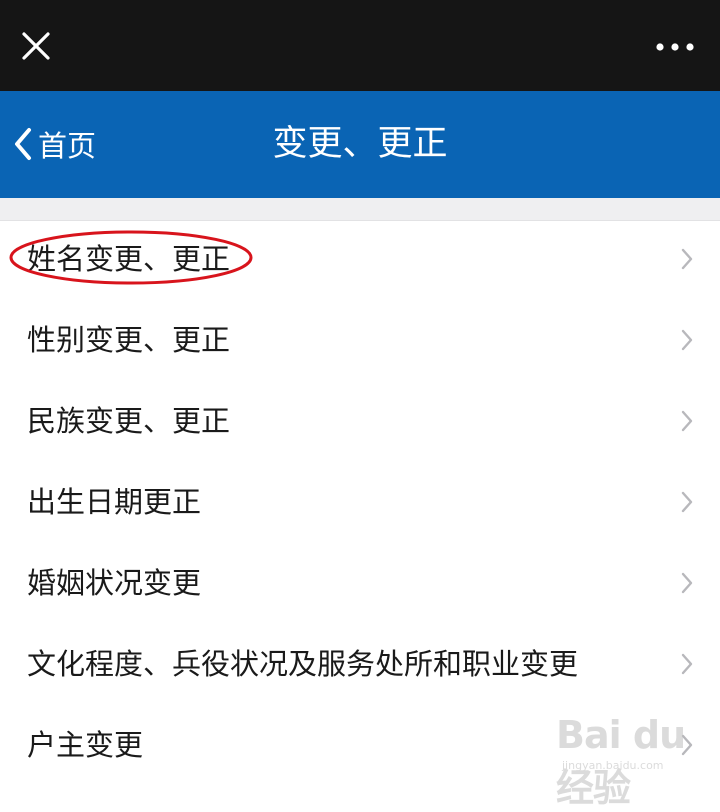  What do you see at coordinates (360, 585) in the screenshot?
I see `list-item-marital-status-change: 婚姻状况变更` at bounding box center [360, 585].